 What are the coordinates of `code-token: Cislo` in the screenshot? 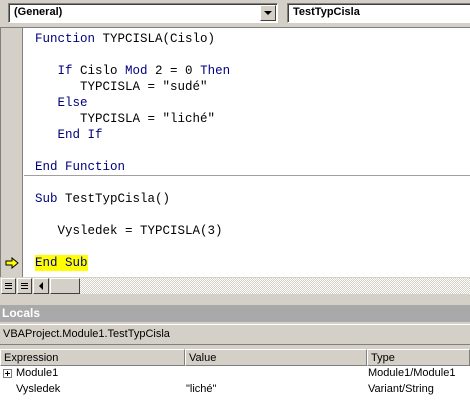 It's located at (103, 71).